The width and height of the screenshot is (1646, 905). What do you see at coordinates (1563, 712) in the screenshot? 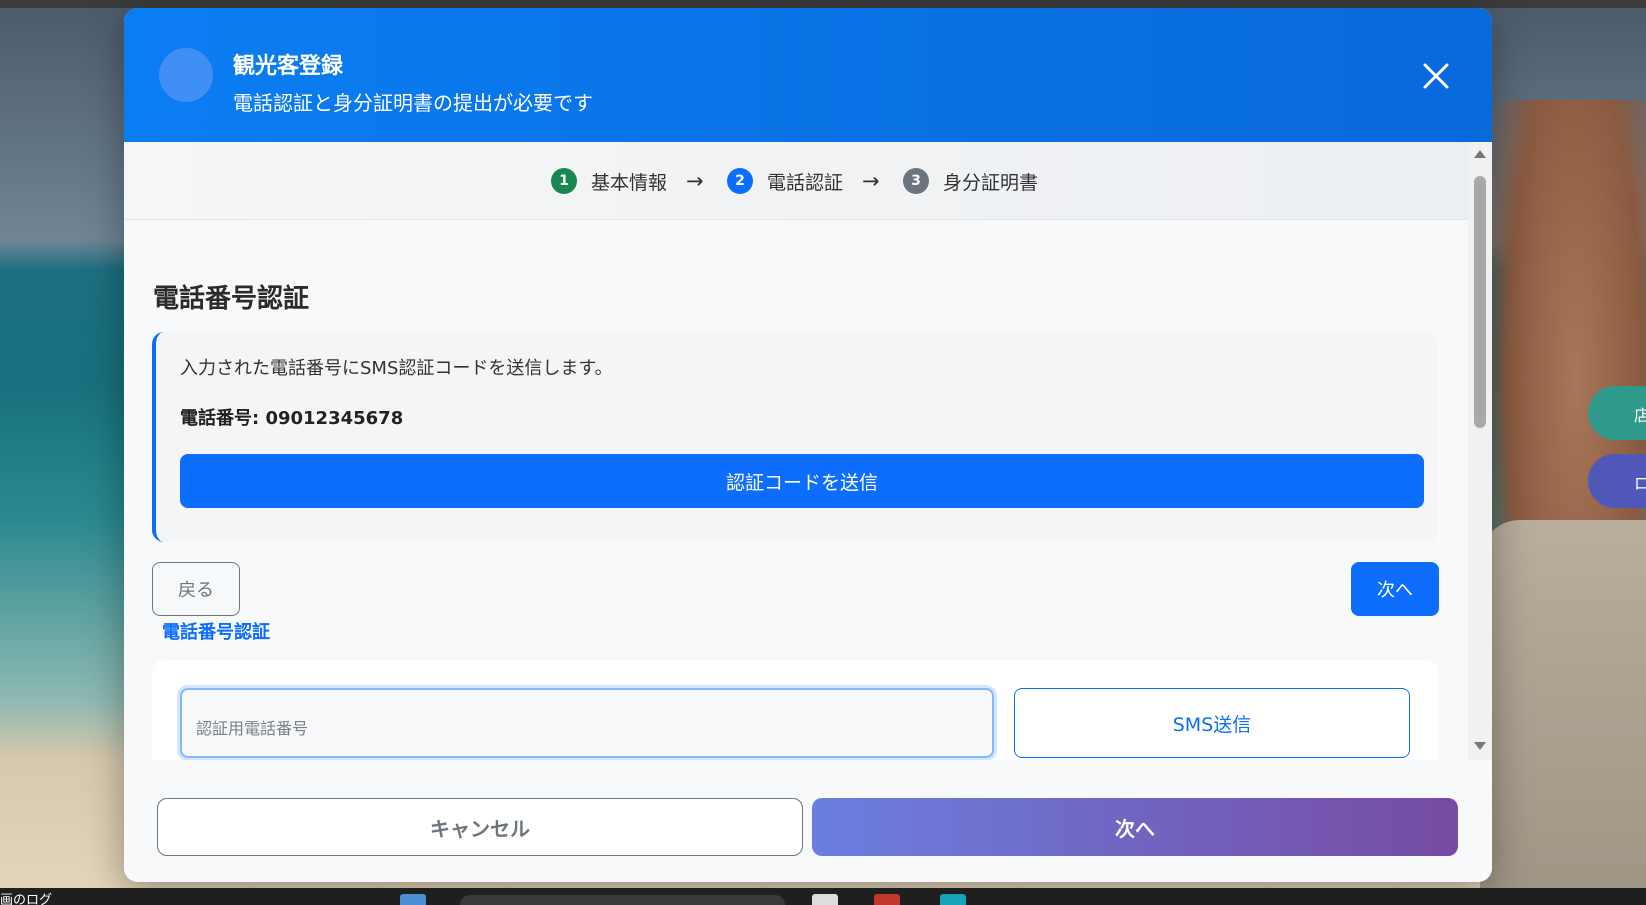
I see `background-person-shorts` at bounding box center [1563, 712].